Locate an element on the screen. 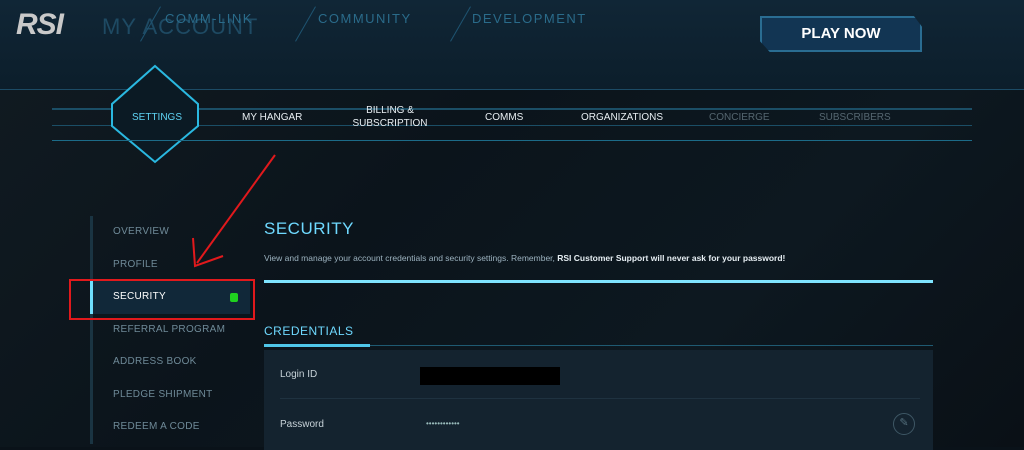  tab-comms: COMMS is located at coordinates (504, 117).